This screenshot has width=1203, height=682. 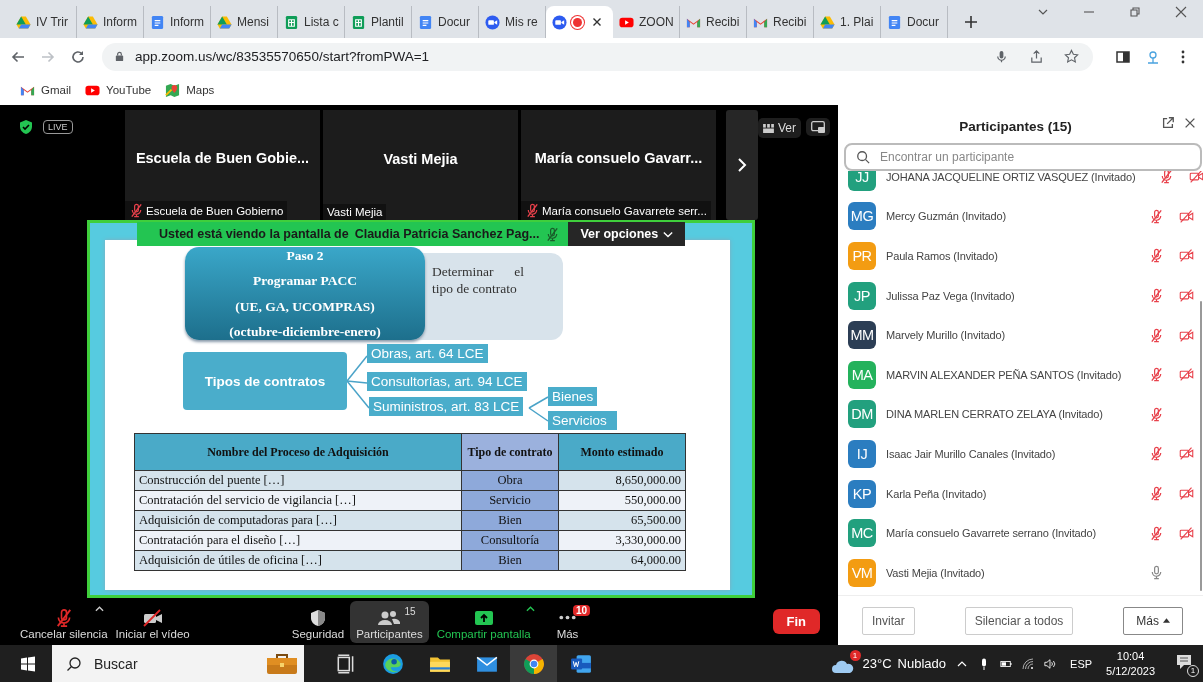 What do you see at coordinates (1071, 56) in the screenshot?
I see `star-icon` at bounding box center [1071, 56].